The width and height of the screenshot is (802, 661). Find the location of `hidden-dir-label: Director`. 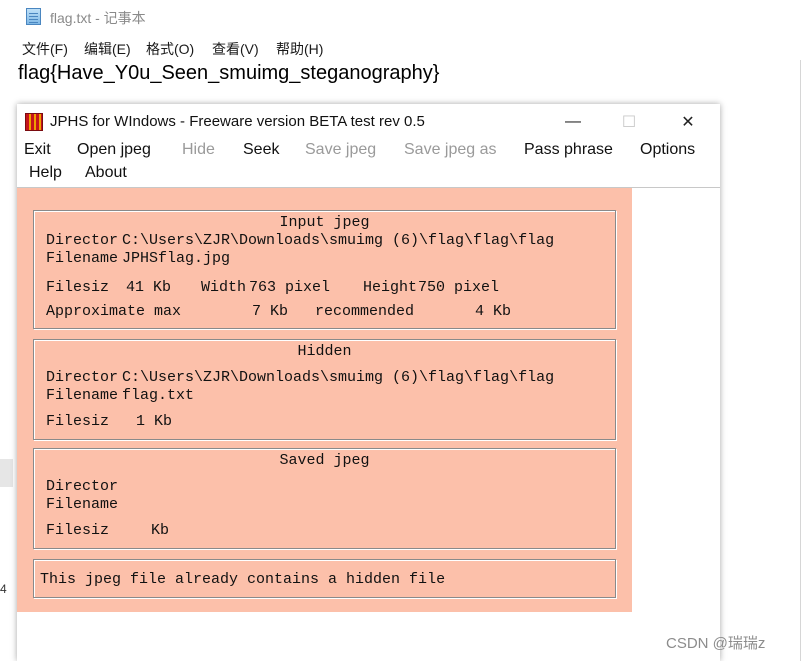

hidden-dir-label: Director is located at coordinates (82, 377).